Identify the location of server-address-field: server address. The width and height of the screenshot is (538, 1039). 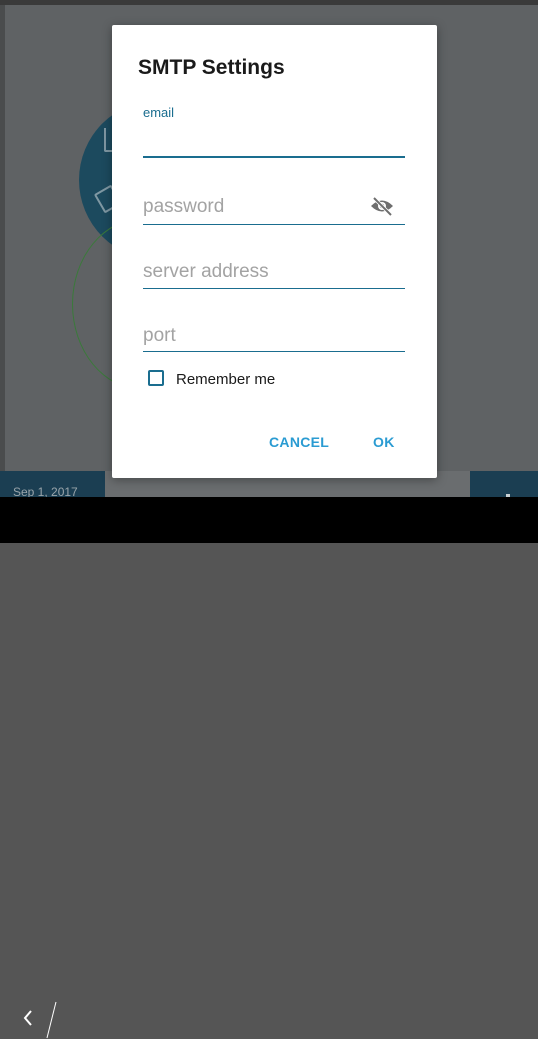
(206, 272).